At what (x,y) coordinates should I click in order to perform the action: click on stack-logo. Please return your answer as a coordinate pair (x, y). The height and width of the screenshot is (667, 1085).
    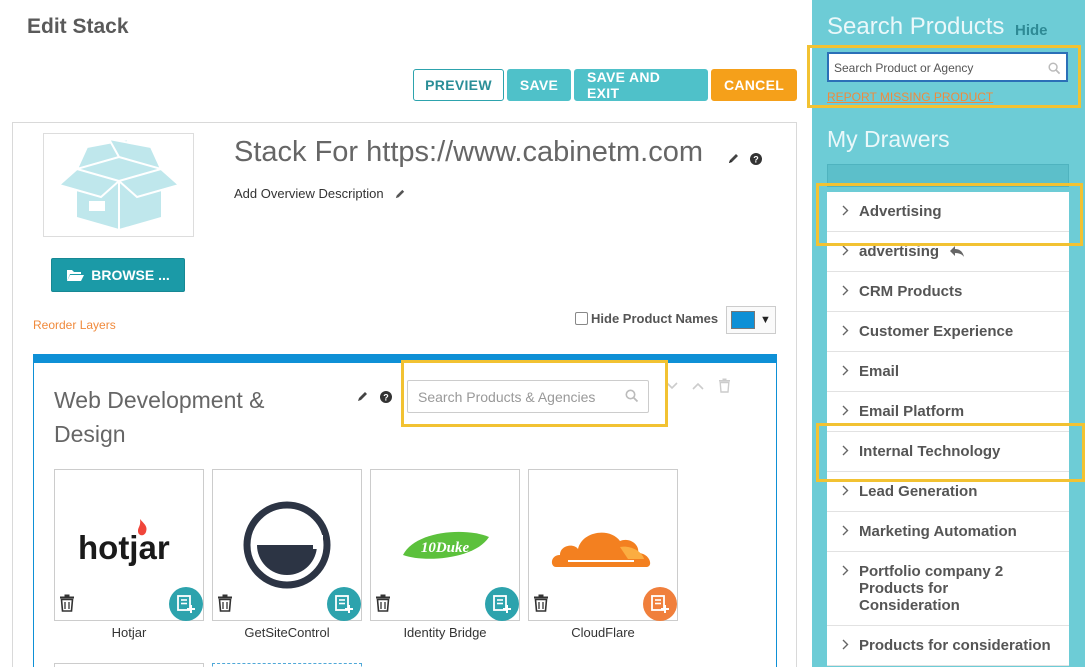
    Looking at the image, I should click on (118, 185).